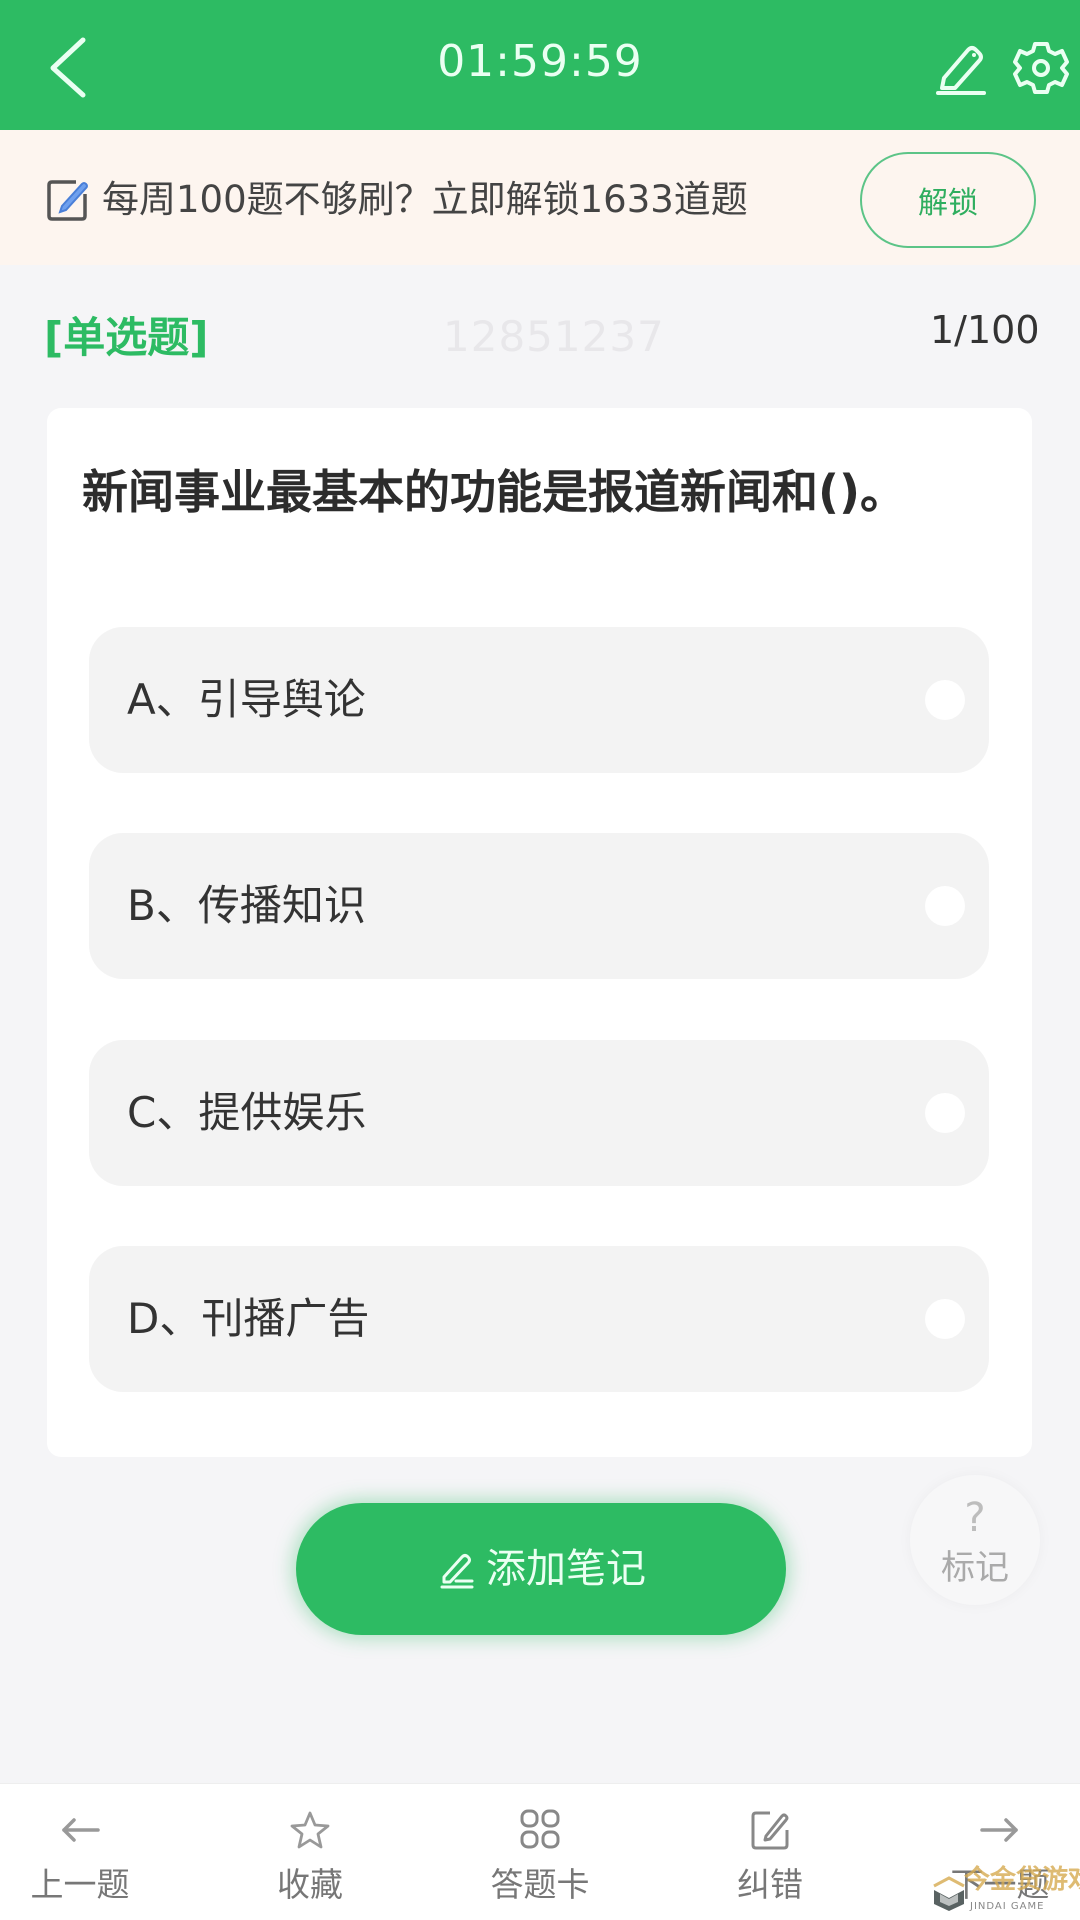 This screenshot has width=1080, height=1920. I want to click on nav-favorite: 收藏, so click(310, 1852).